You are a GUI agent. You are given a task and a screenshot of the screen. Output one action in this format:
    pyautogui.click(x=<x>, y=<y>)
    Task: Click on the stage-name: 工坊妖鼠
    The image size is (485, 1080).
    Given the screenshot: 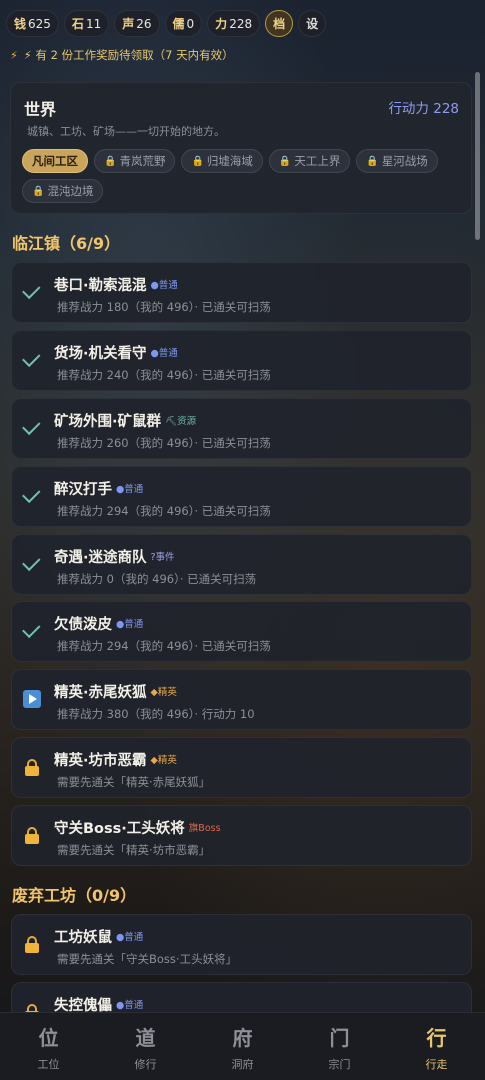 What is the action you would take?
    pyautogui.click(x=83, y=938)
    